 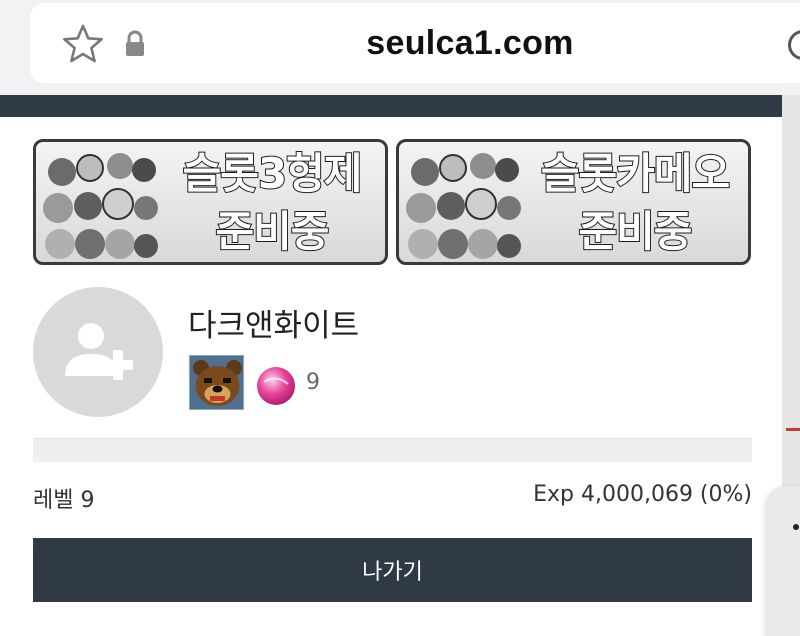 I want to click on star-icon, so click(x=83, y=44).